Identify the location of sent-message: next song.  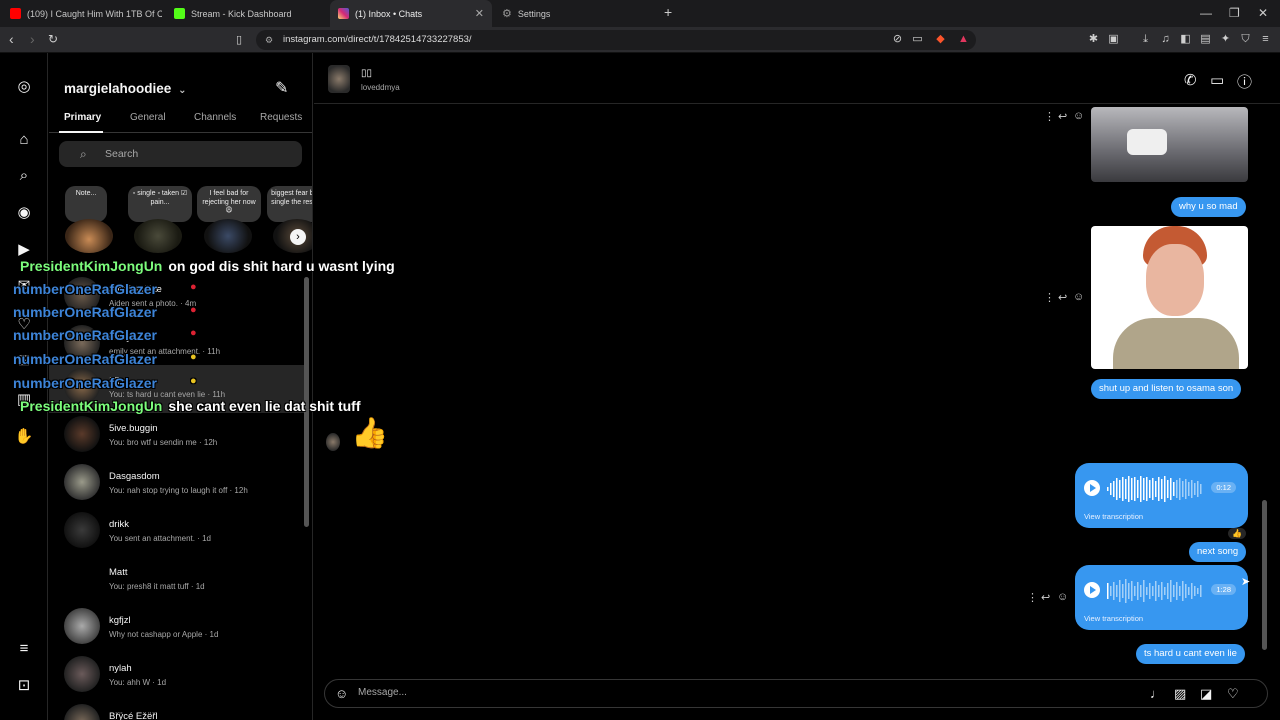
(1218, 552).